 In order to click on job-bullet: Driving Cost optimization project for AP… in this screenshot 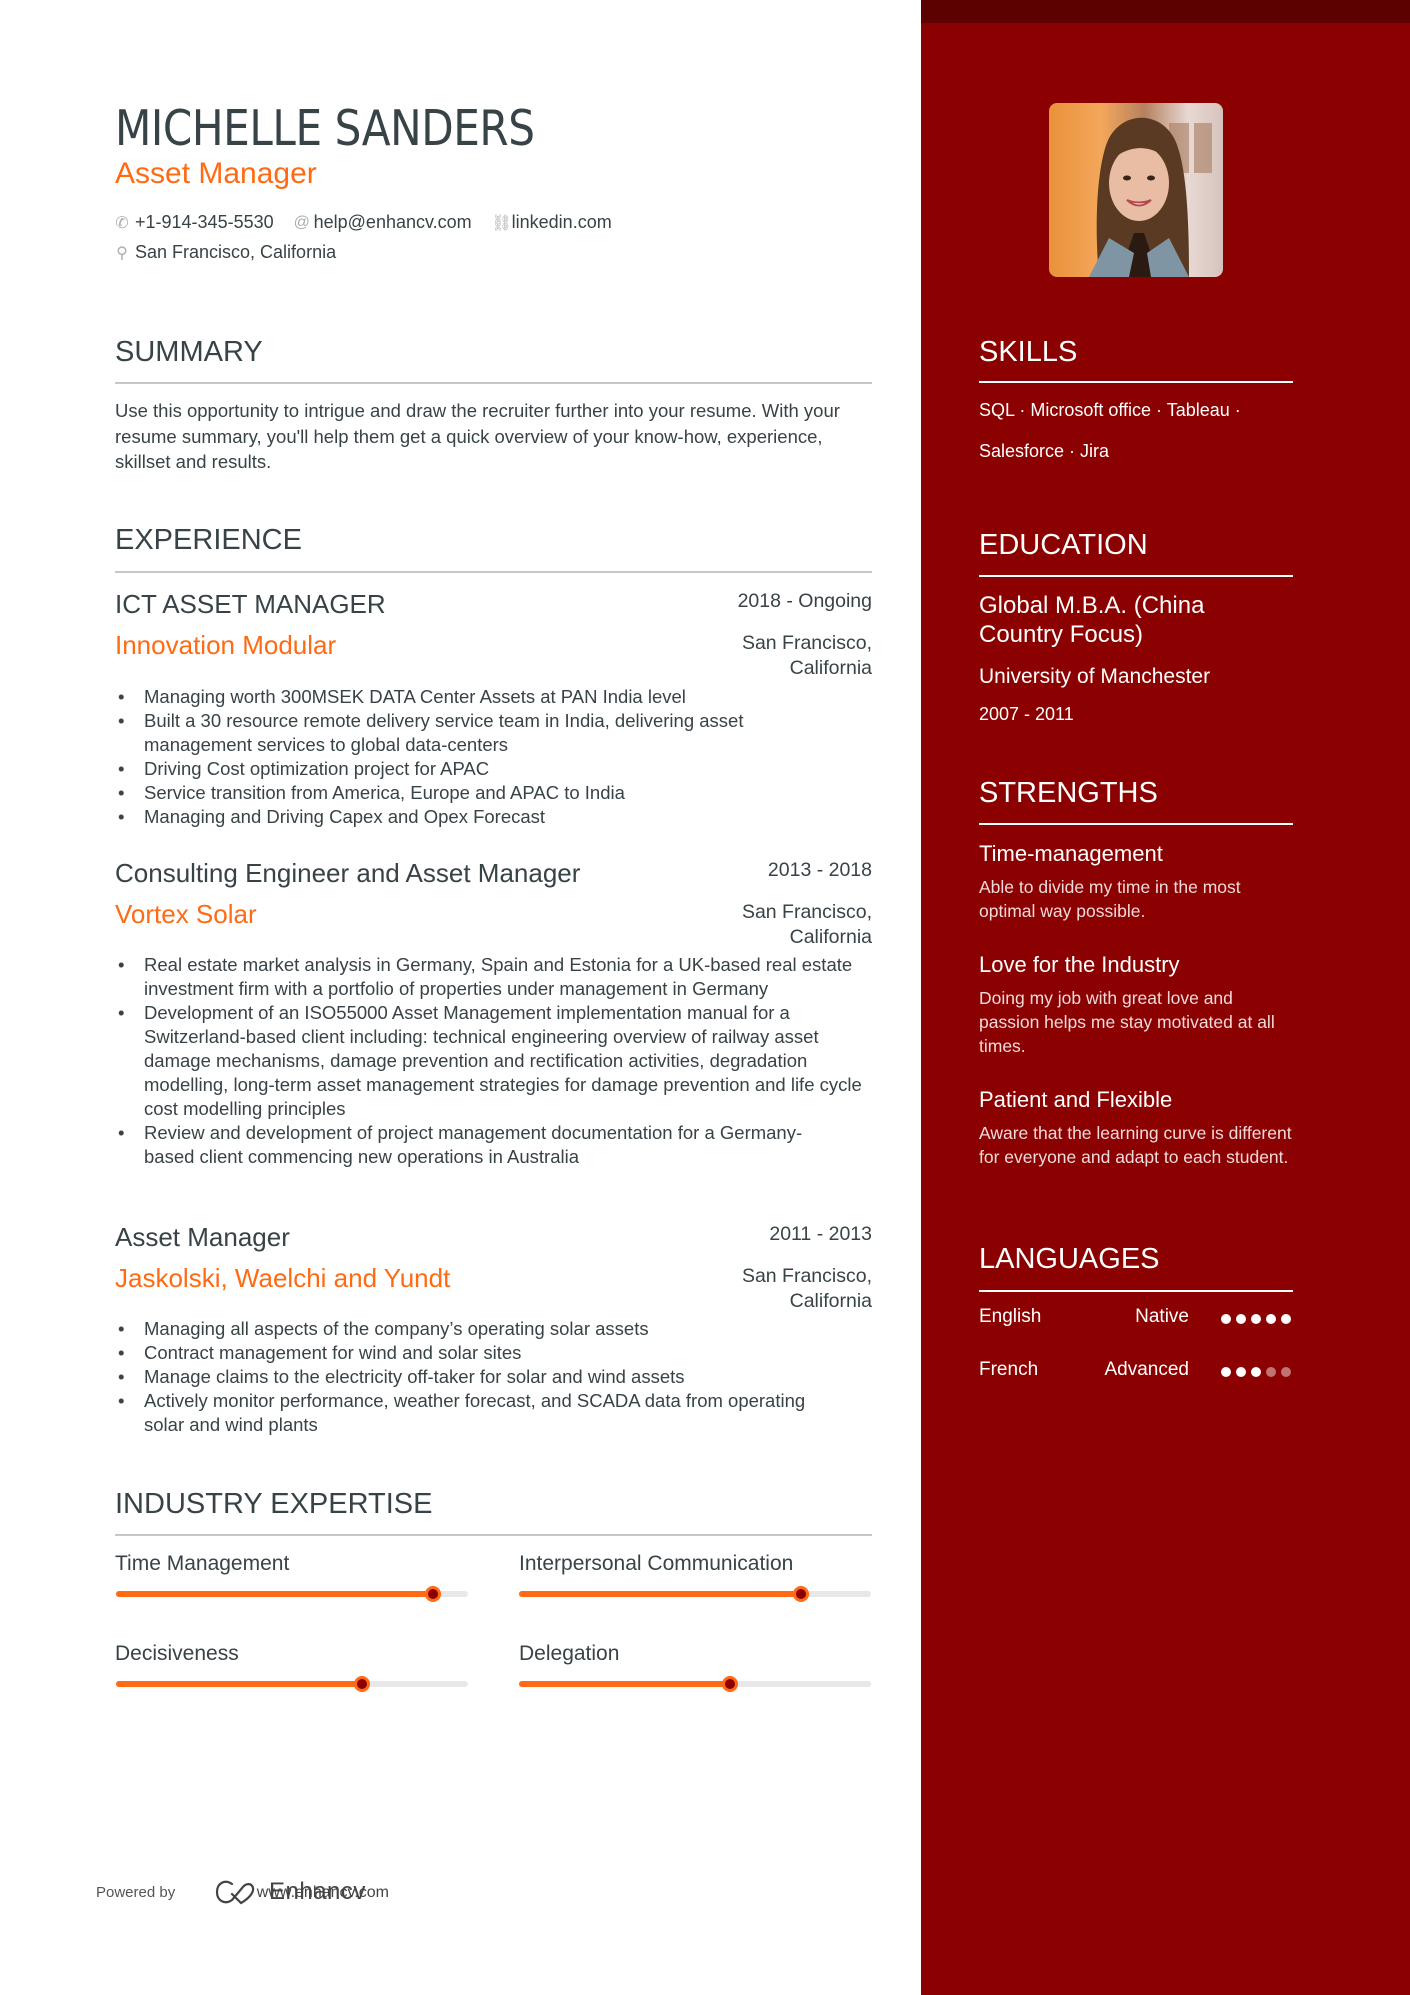, I will do `click(495, 769)`.